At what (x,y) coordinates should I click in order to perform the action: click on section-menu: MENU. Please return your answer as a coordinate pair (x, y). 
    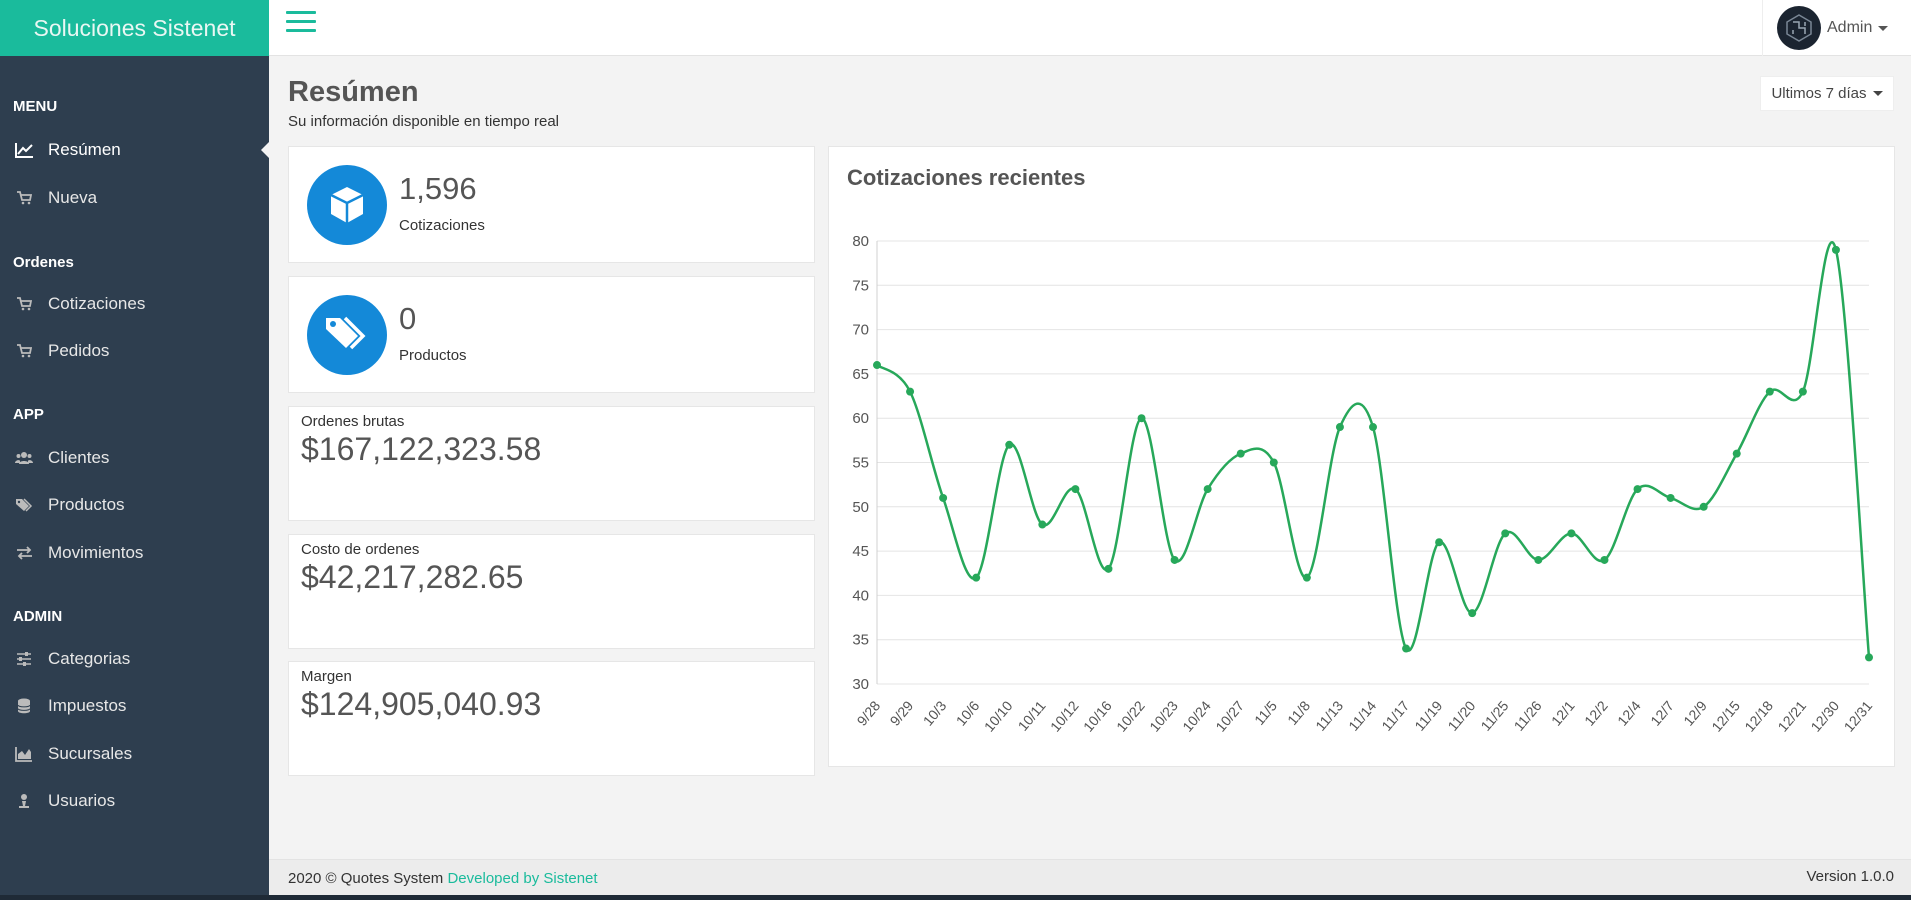
    Looking at the image, I should click on (35, 106).